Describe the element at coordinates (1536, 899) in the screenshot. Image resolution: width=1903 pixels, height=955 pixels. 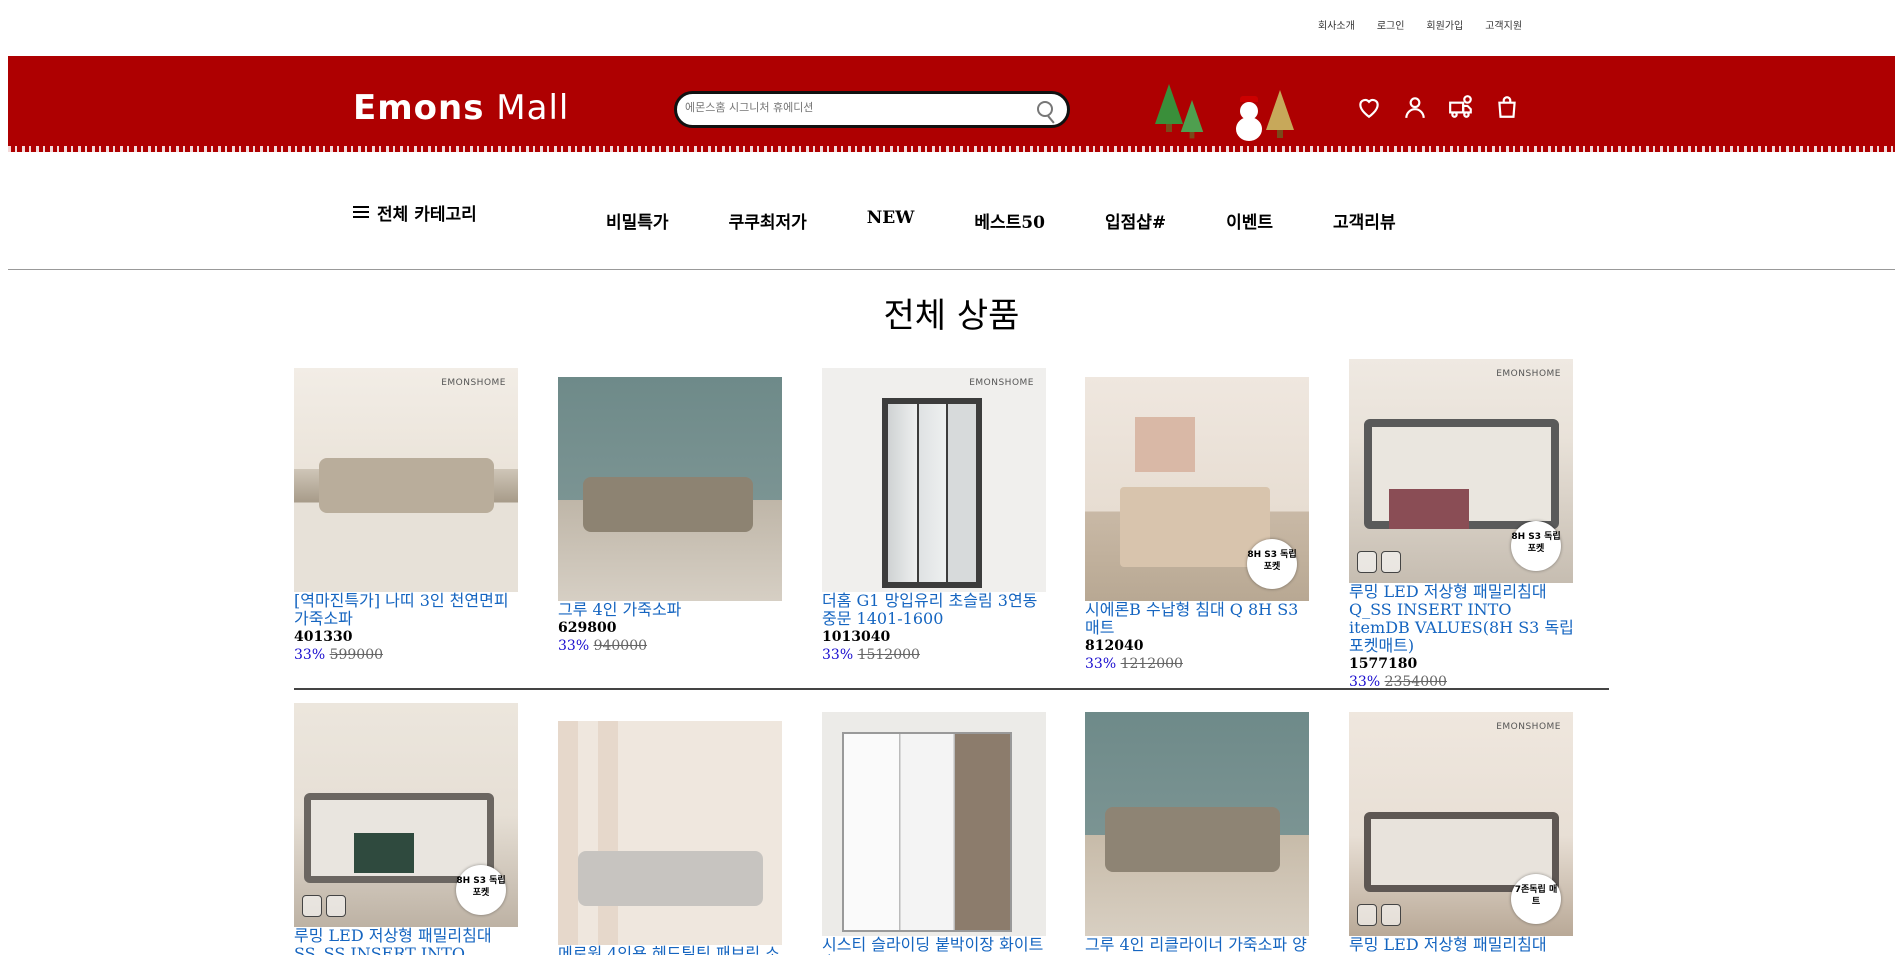
I see `mattress-zone-badge: 7존독립 매트` at that location.